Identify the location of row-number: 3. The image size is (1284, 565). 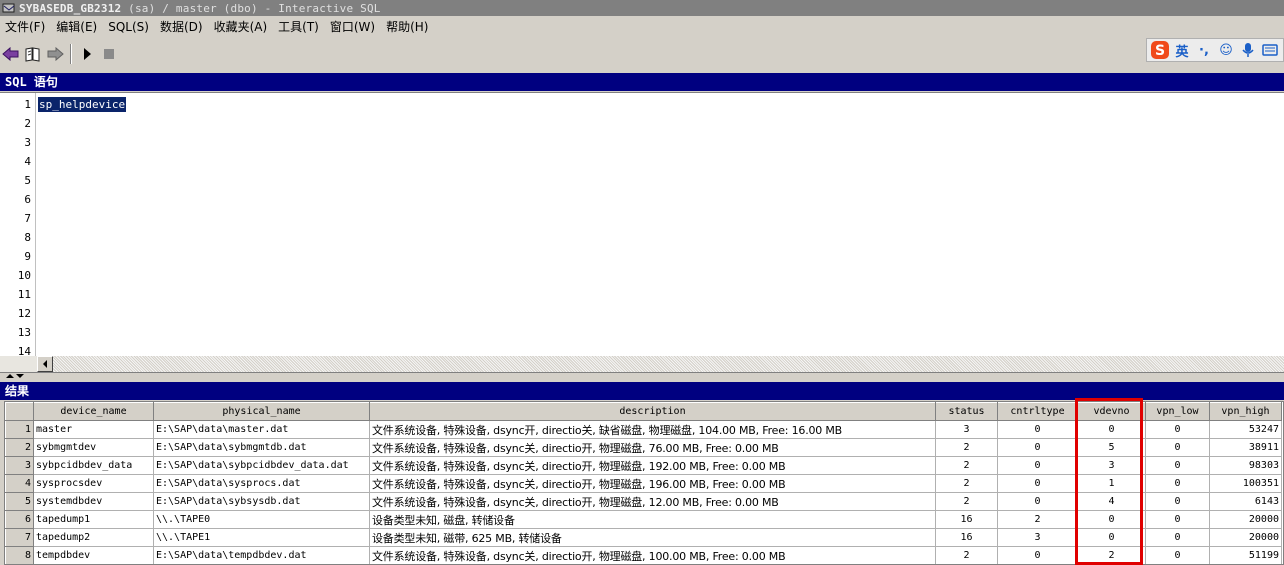
(19, 465).